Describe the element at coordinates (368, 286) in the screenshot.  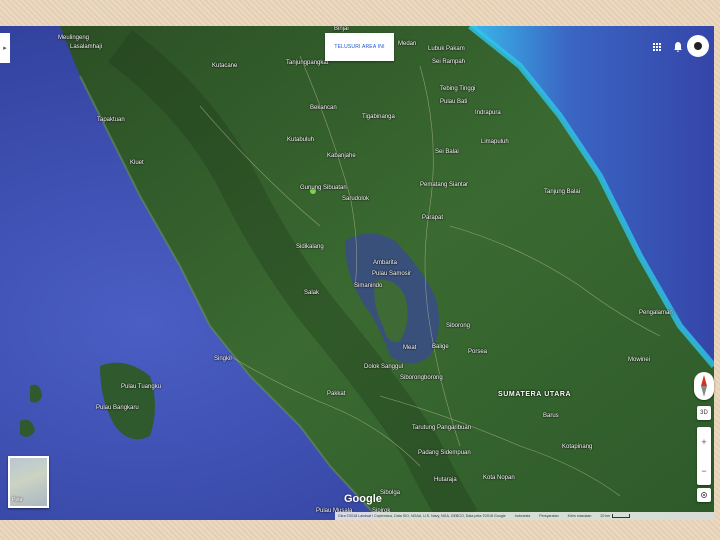
I see `place-label: Simanindo` at that location.